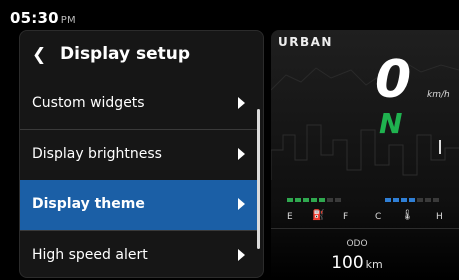  What do you see at coordinates (68, 20) in the screenshot?
I see `clock-ampm: PM` at bounding box center [68, 20].